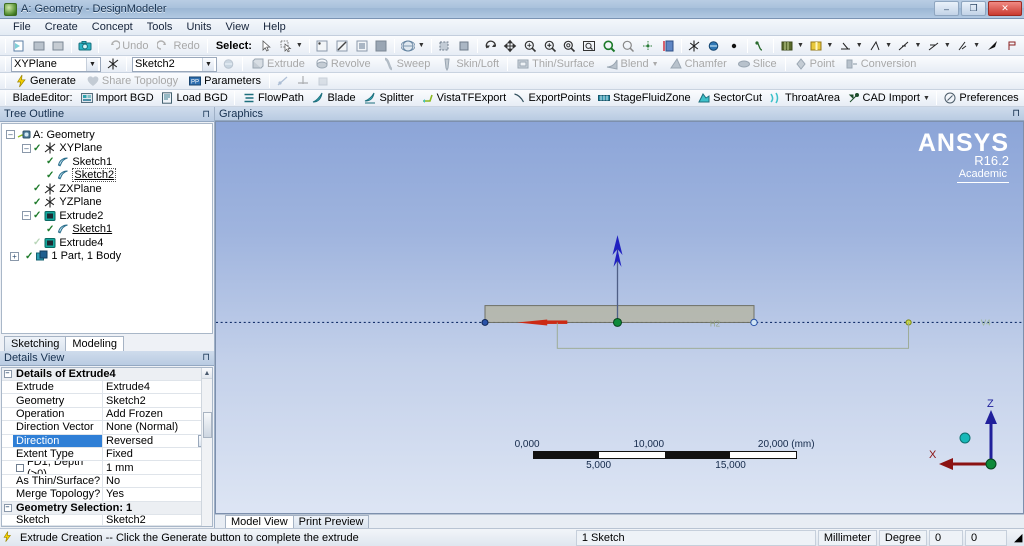 This screenshot has width=1024, height=546. What do you see at coordinates (107, 508) in the screenshot?
I see `details-category-row: – Geometry Selection: 1` at bounding box center [107, 508].